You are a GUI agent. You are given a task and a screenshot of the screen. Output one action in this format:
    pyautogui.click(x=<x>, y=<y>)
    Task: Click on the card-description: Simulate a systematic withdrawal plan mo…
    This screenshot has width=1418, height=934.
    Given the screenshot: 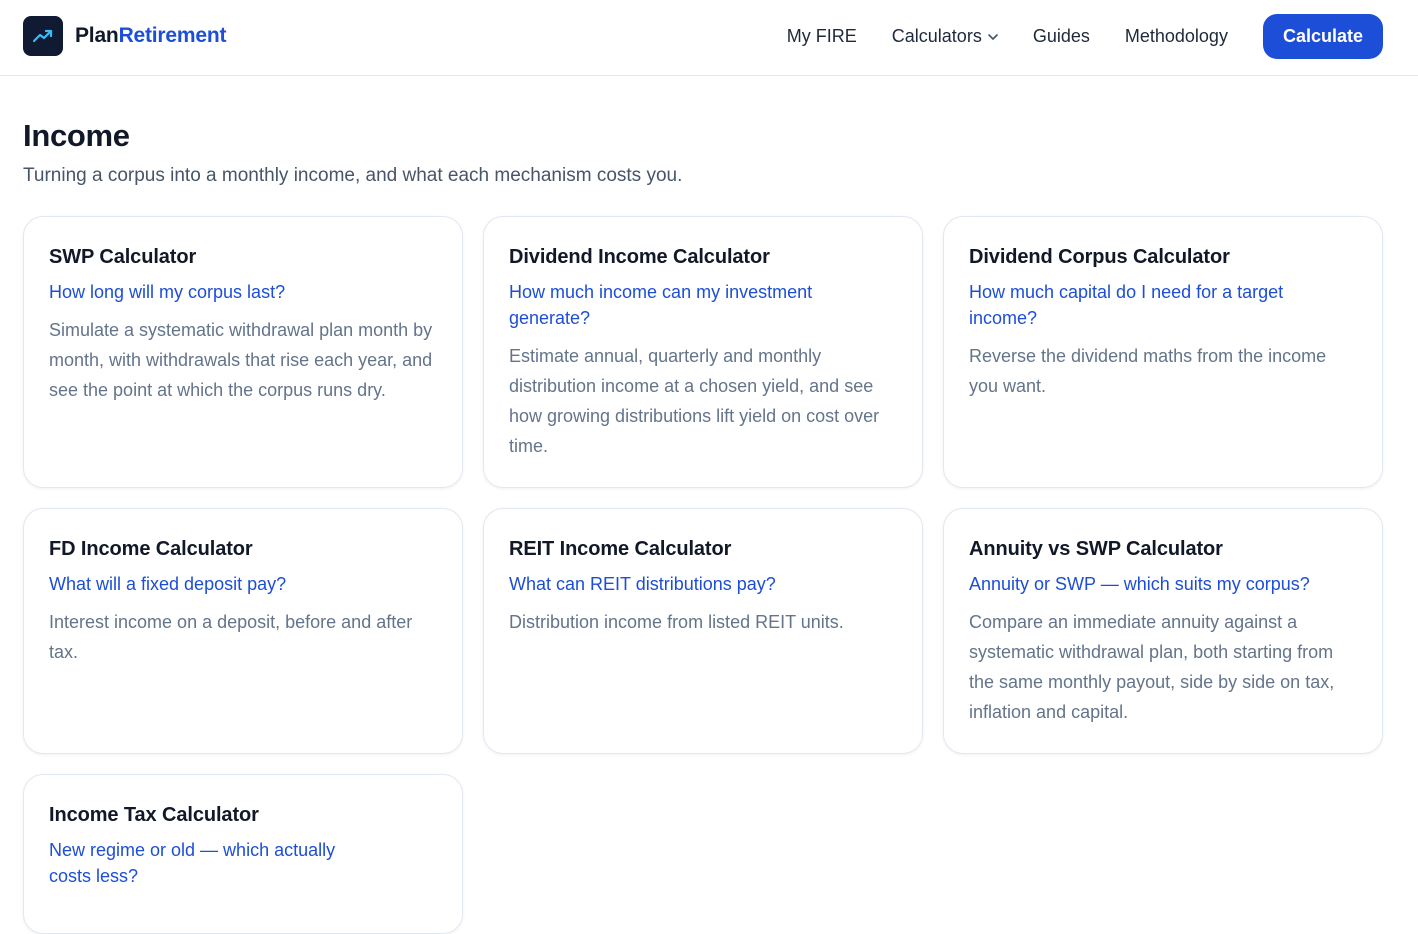 What is the action you would take?
    pyautogui.click(x=241, y=360)
    